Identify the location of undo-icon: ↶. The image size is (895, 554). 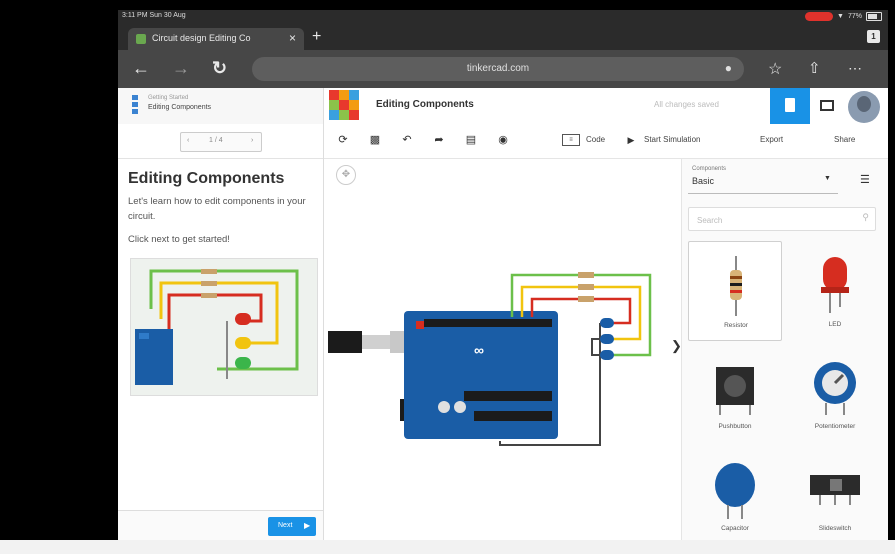
(407, 140).